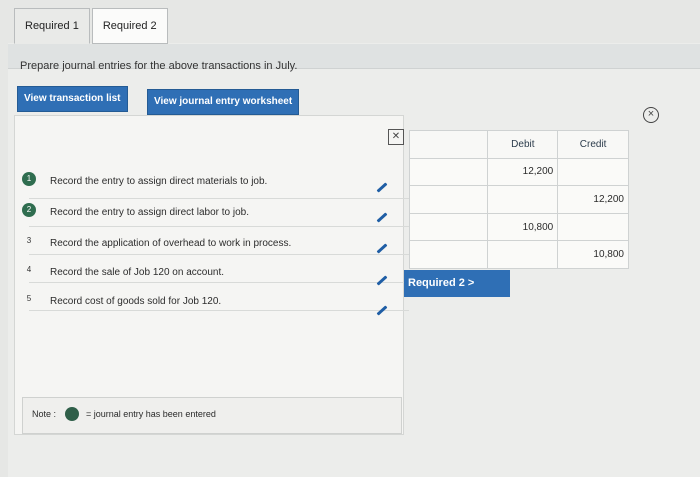  What do you see at coordinates (396, 137) in the screenshot?
I see `worksheet-icon: ✕` at bounding box center [396, 137].